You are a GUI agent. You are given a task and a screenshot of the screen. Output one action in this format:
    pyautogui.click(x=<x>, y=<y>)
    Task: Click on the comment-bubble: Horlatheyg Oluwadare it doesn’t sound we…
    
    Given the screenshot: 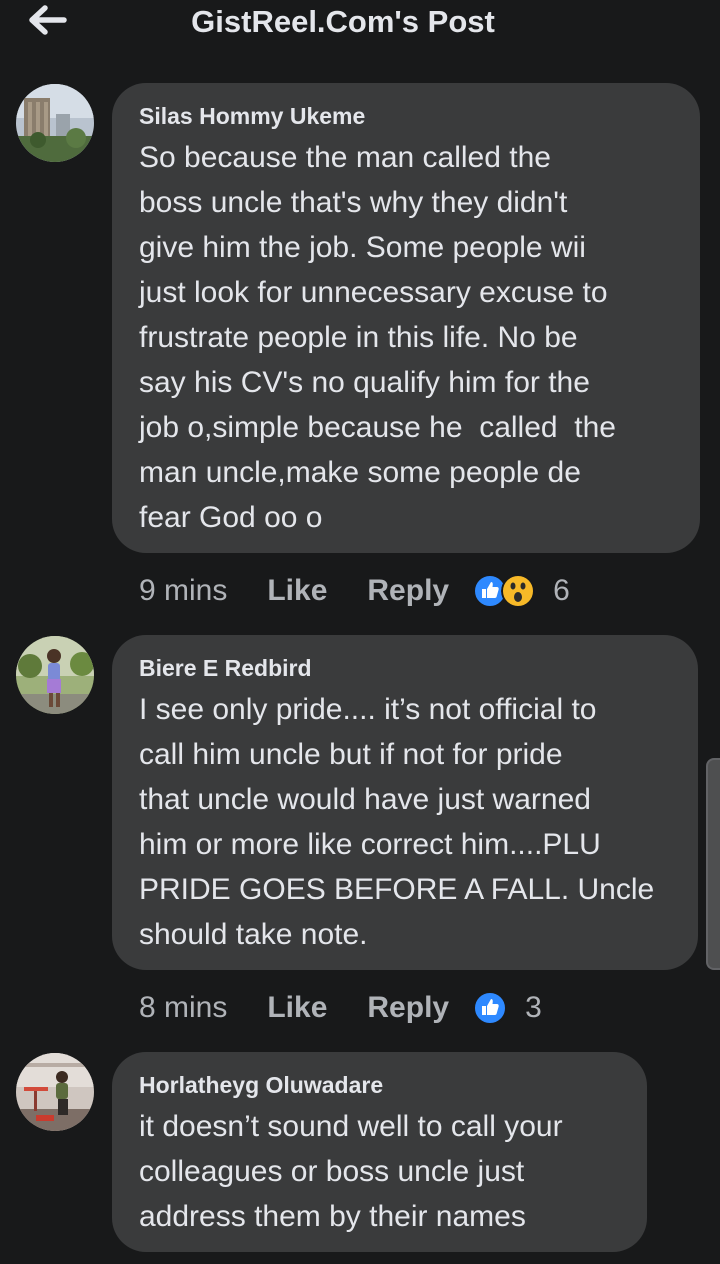 What is the action you would take?
    pyautogui.click(x=379, y=1152)
    